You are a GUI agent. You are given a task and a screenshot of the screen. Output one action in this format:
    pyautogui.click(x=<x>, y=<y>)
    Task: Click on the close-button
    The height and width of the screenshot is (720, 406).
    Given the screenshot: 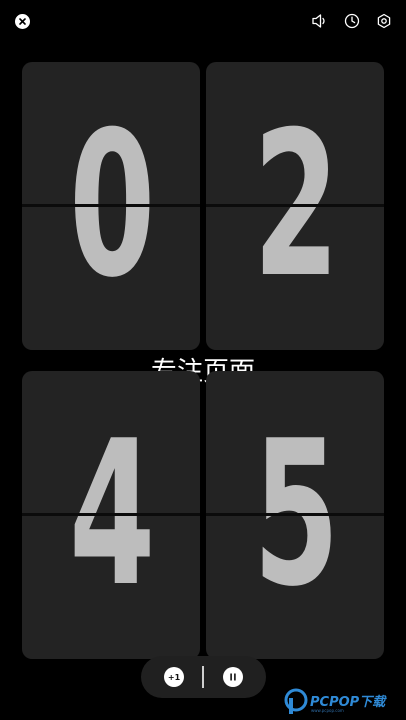 What is the action you would take?
    pyautogui.click(x=22, y=21)
    